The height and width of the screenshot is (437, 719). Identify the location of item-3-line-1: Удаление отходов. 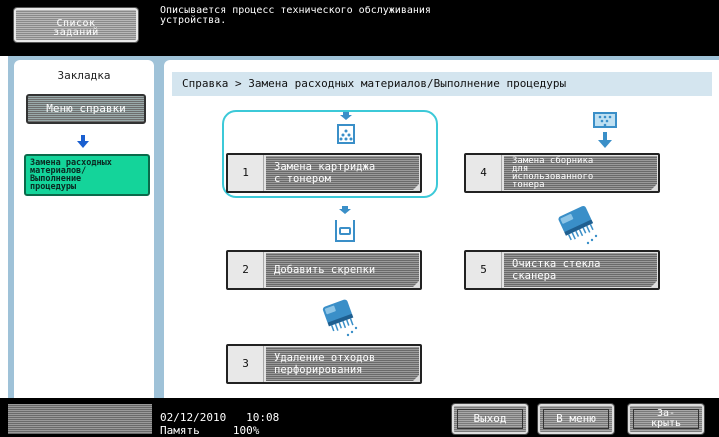
(325, 358).